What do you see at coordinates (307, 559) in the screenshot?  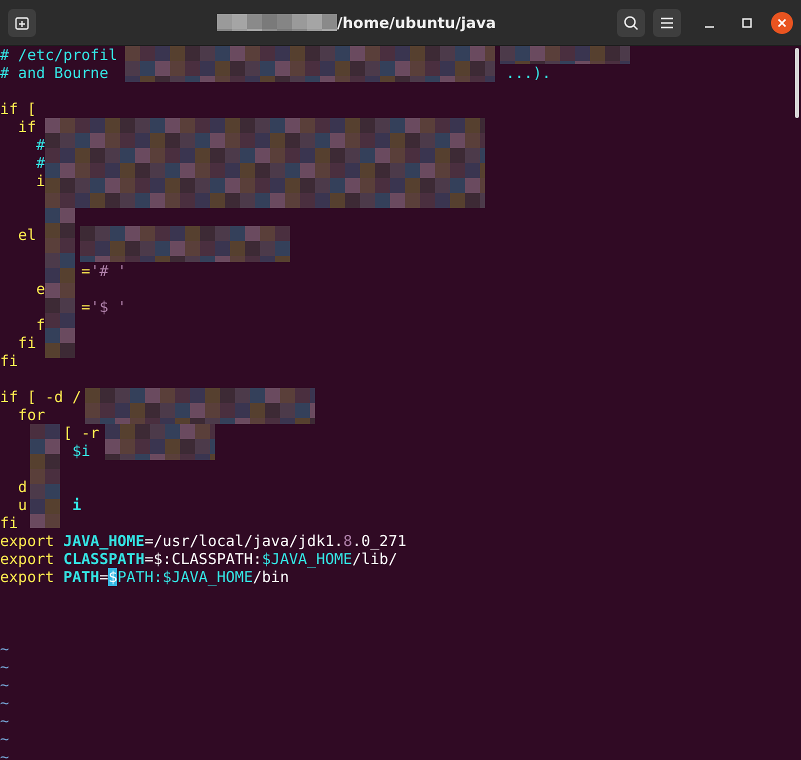 I see `code-text: $JAVA_HOME` at bounding box center [307, 559].